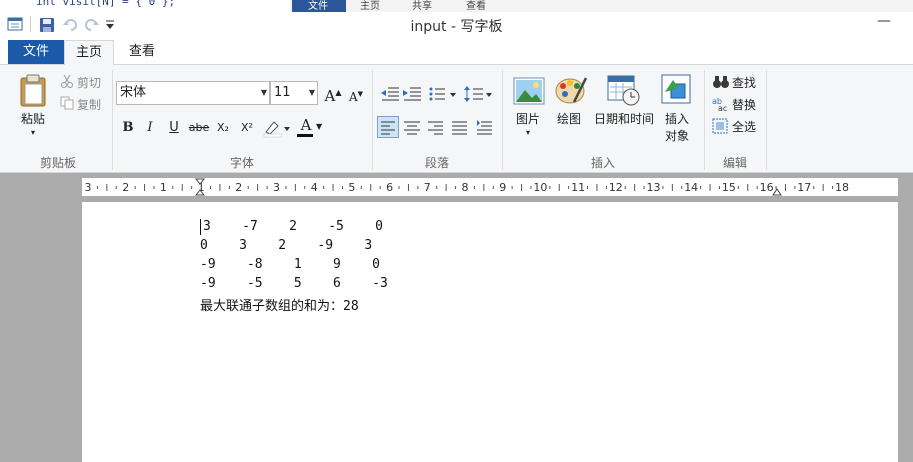 This screenshot has width=913, height=462. Describe the element at coordinates (422, 6) in the screenshot. I see `background-tab-label: 共享` at that location.